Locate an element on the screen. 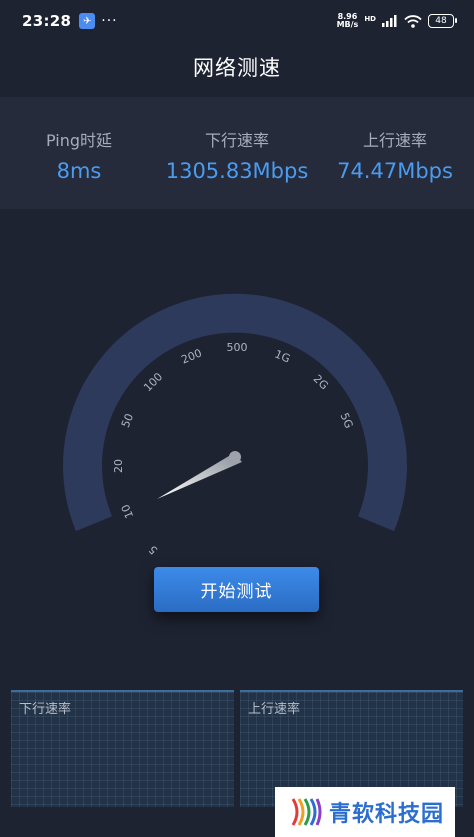 The image size is (474, 837). watermark: 青软科技园 is located at coordinates (365, 812).